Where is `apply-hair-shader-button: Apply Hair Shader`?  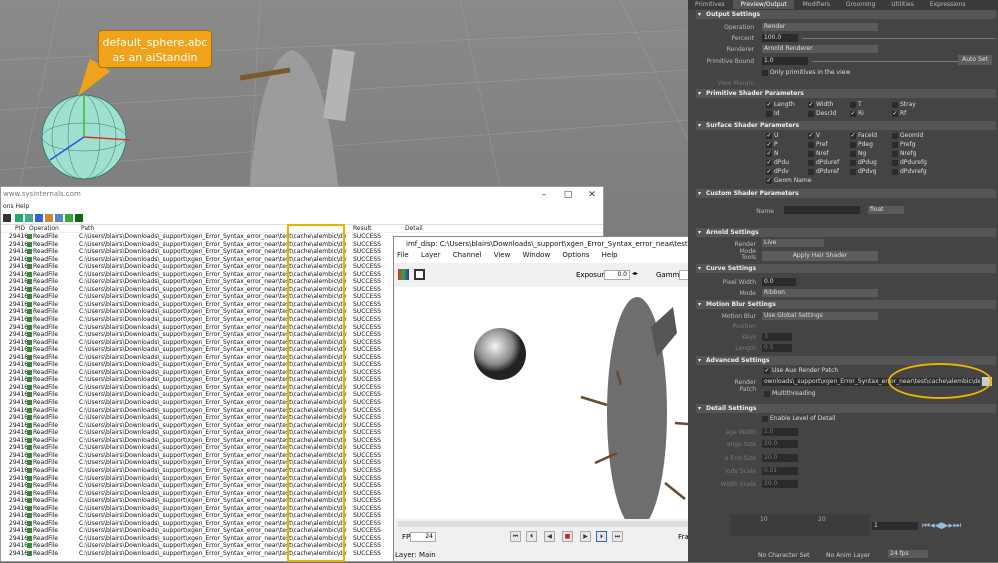 apply-hair-shader-button: Apply Hair Shader is located at coordinates (820, 256).